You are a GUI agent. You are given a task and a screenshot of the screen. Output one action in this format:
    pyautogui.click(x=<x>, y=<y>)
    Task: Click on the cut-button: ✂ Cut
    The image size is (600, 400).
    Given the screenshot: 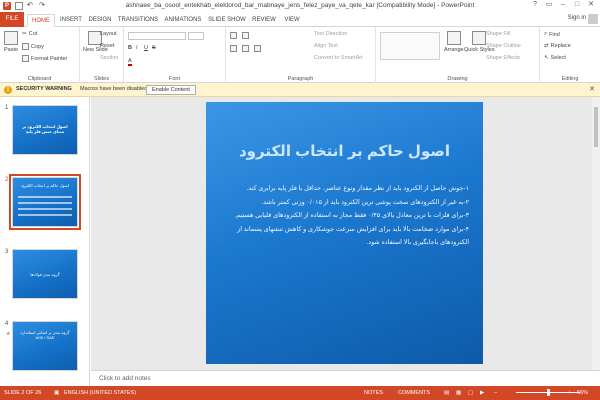 What is the action you would take?
    pyautogui.click(x=29, y=34)
    